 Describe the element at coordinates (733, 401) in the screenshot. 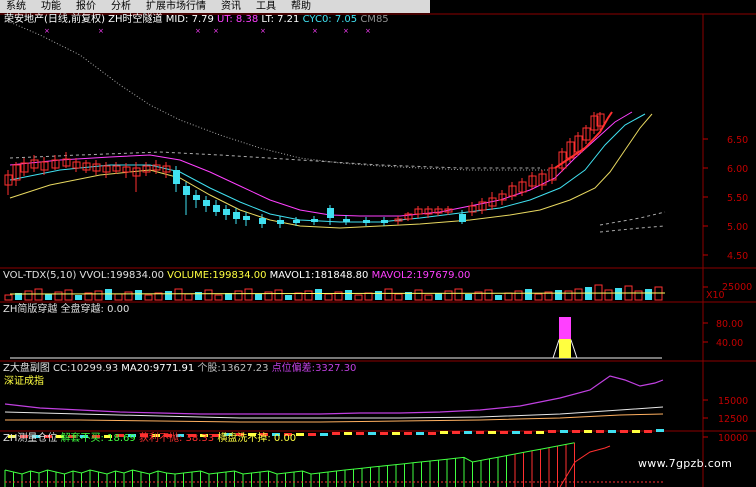

I see `index-axis-15000: 15000` at that location.